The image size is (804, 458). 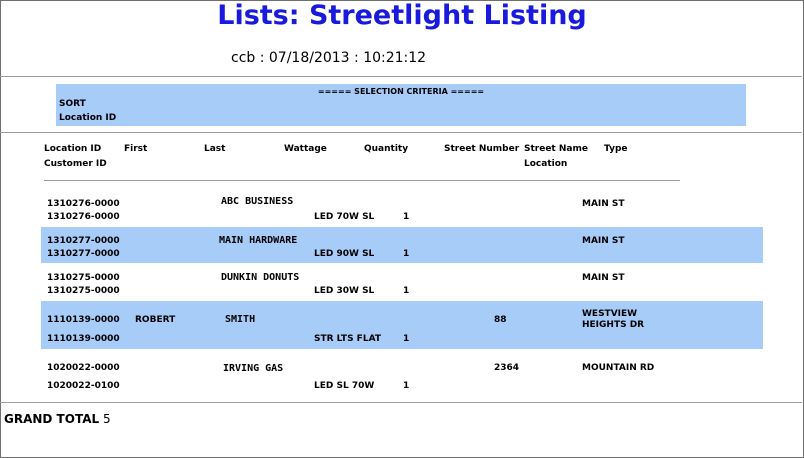 What do you see at coordinates (616, 149) in the screenshot?
I see `col-type: Type` at bounding box center [616, 149].